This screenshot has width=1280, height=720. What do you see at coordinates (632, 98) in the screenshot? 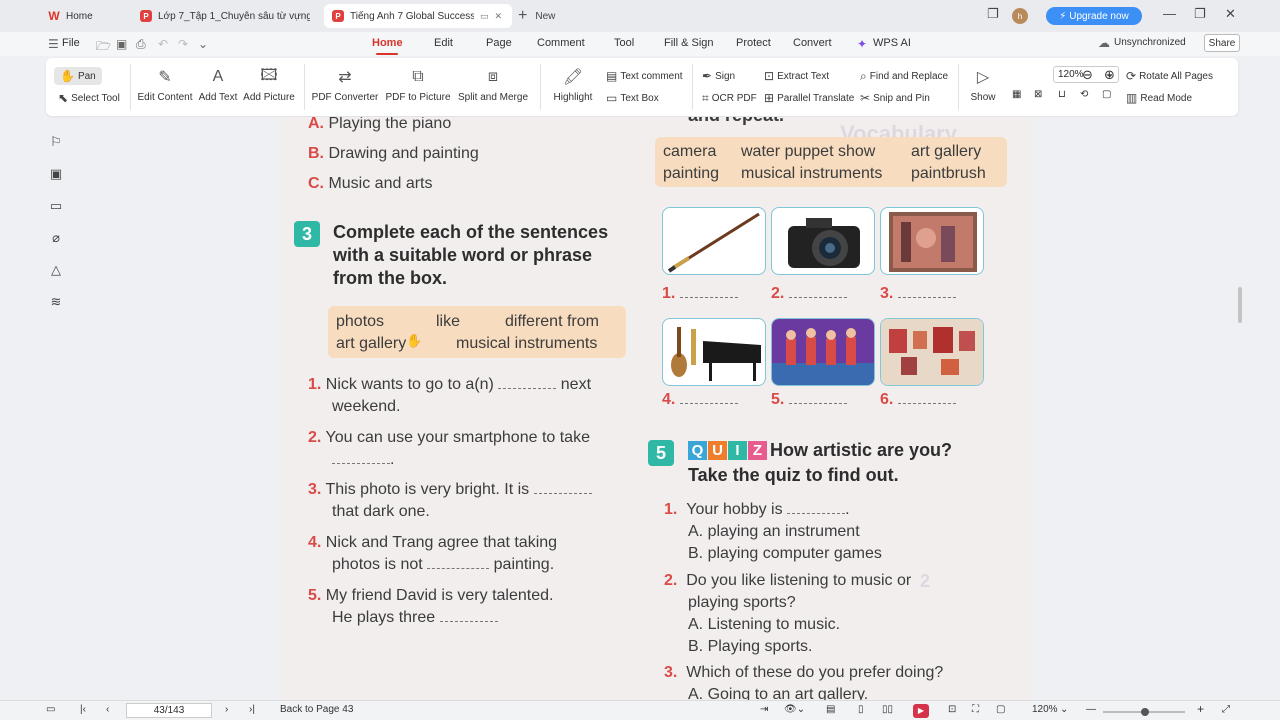
I see `text-box-button: ▭ Text Box` at bounding box center [632, 98].